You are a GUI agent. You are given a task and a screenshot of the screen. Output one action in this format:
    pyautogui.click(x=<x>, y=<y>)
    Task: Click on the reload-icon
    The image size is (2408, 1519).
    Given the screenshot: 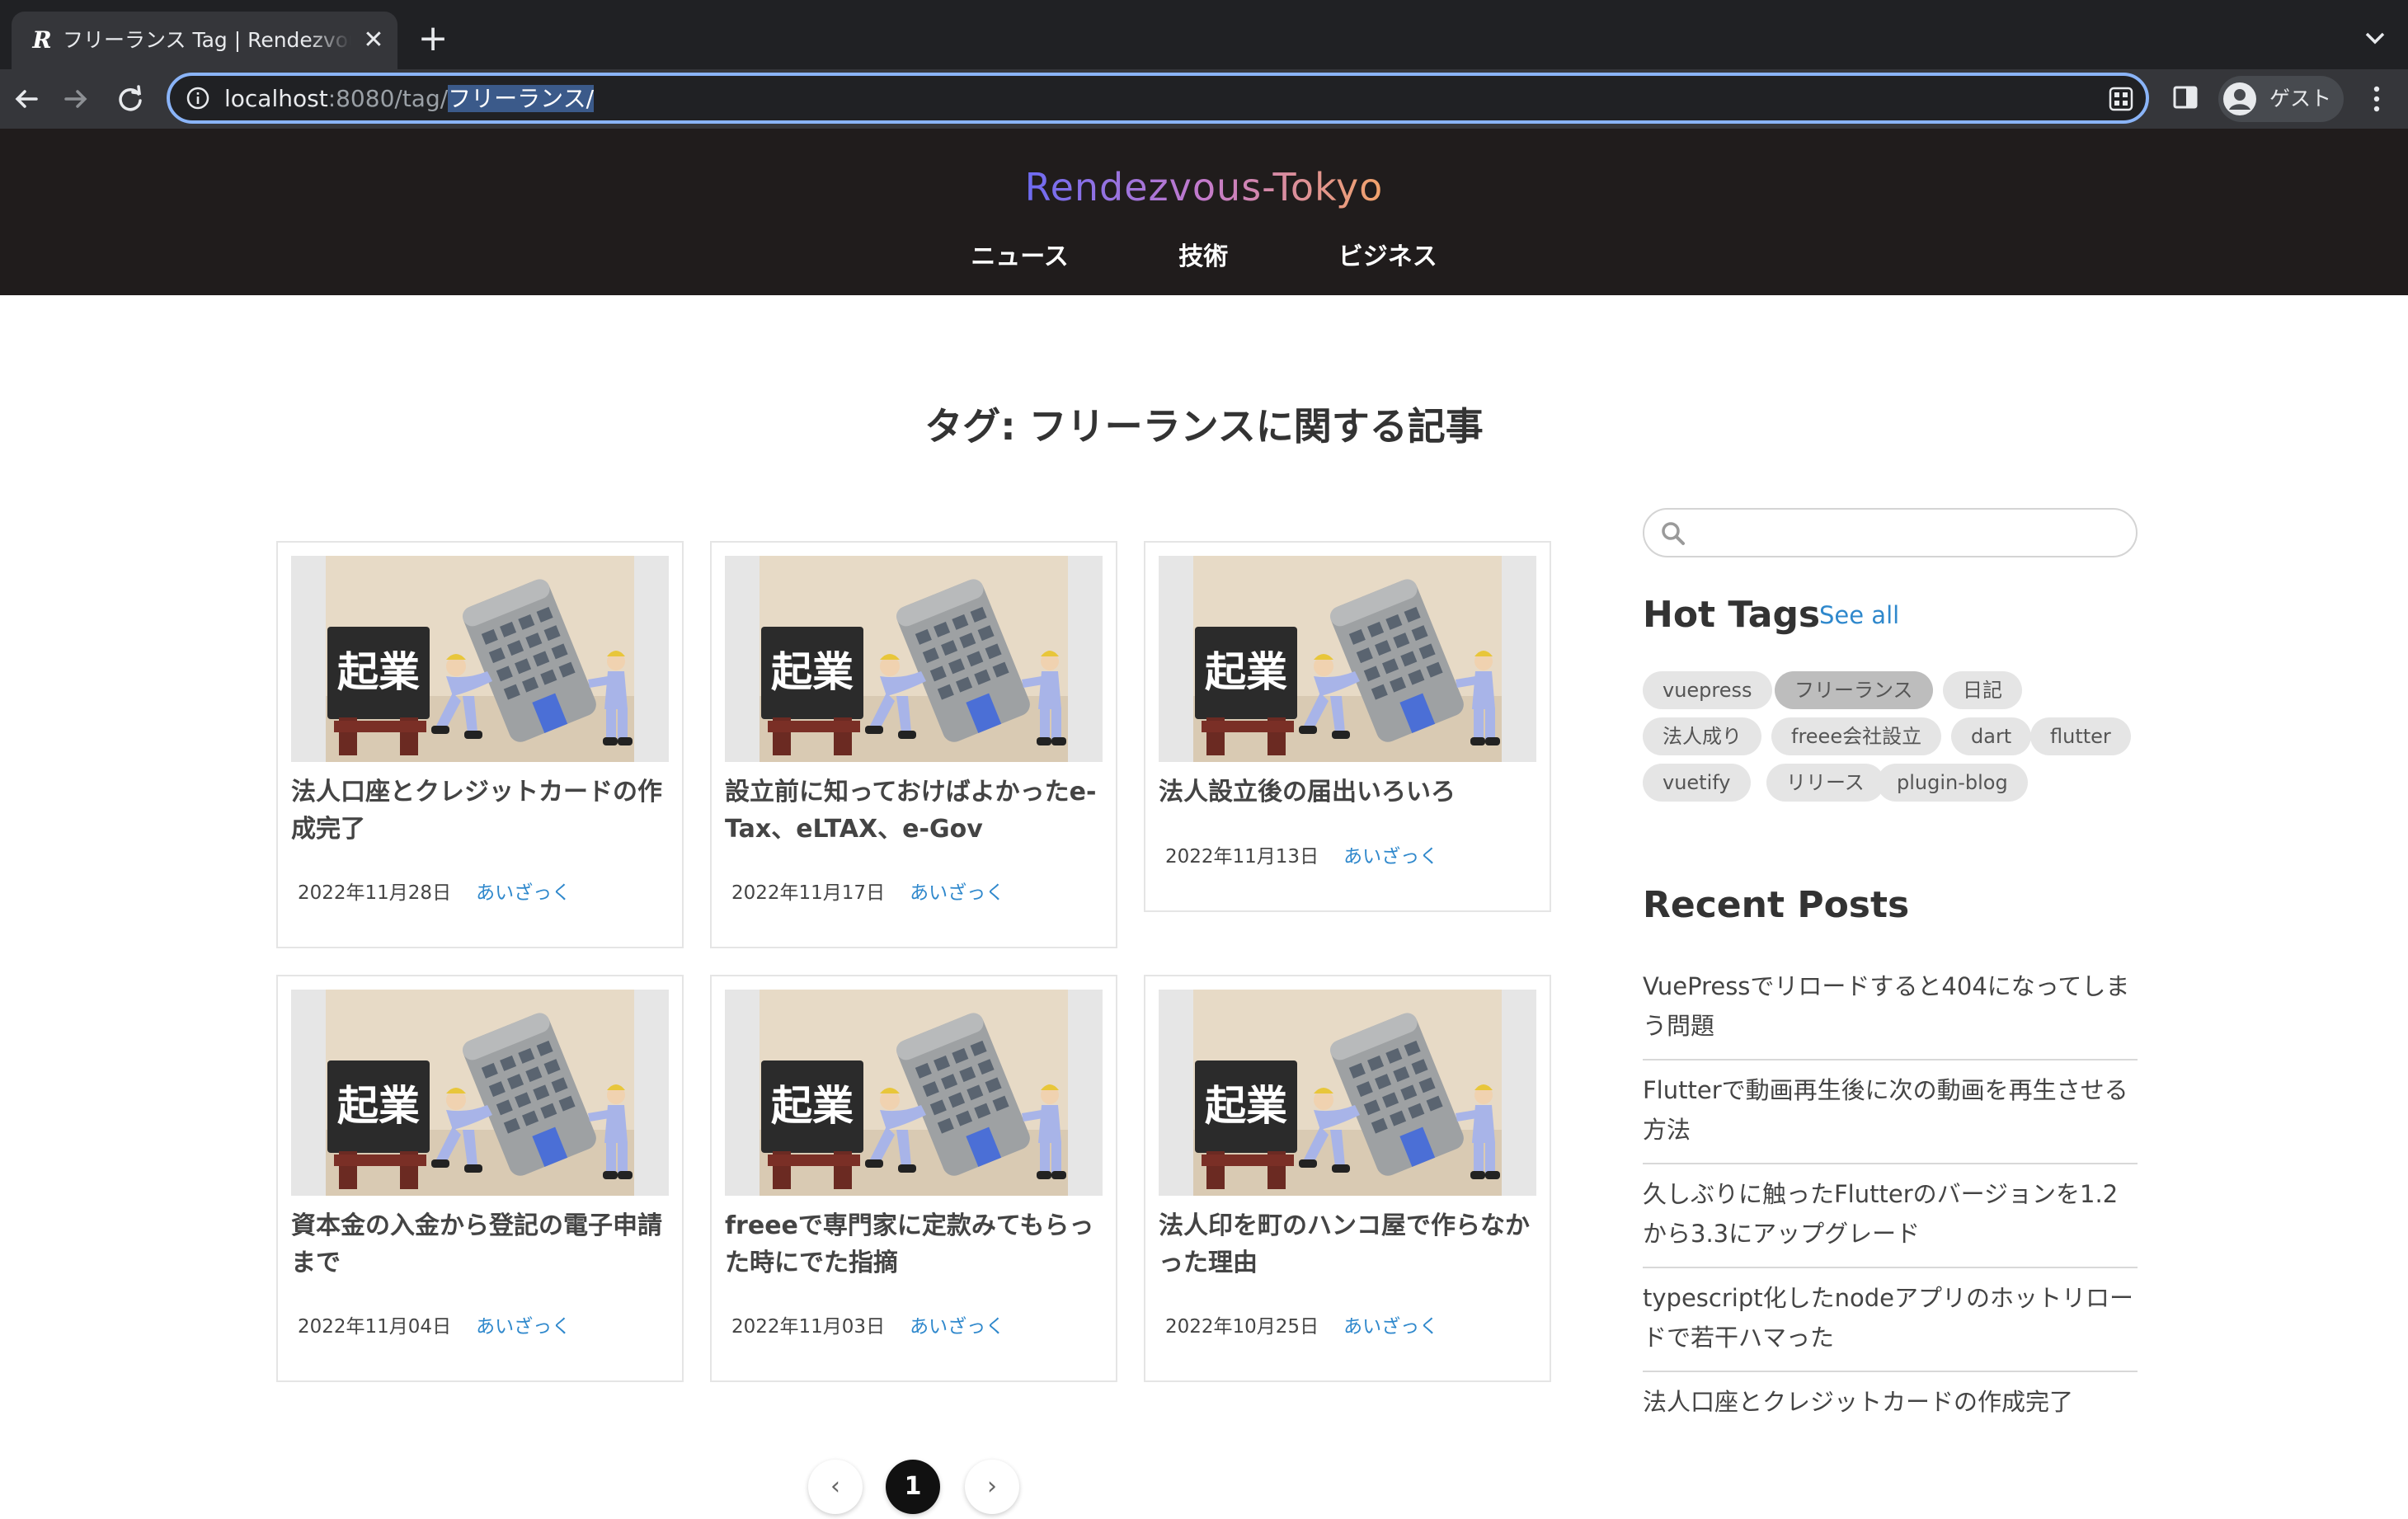 What is the action you would take?
    pyautogui.click(x=130, y=99)
    